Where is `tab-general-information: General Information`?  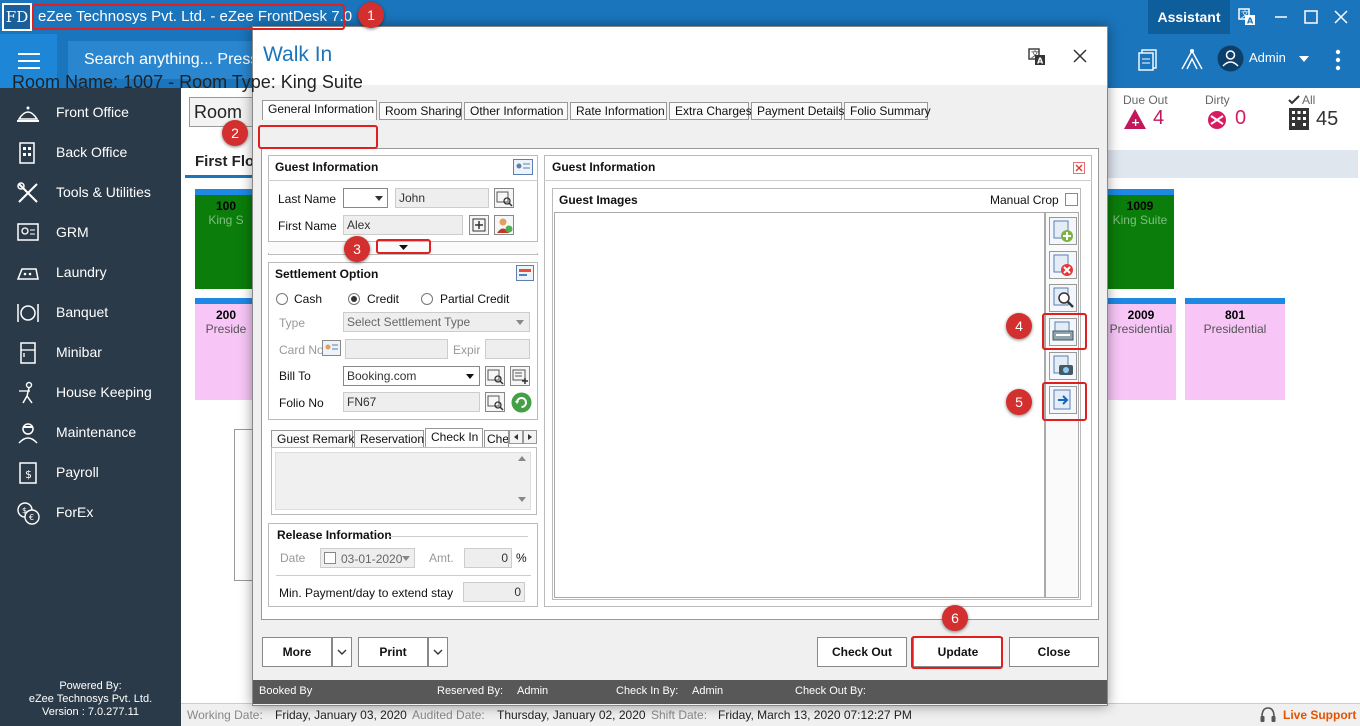 tab-general-information: General Information is located at coordinates (319, 110).